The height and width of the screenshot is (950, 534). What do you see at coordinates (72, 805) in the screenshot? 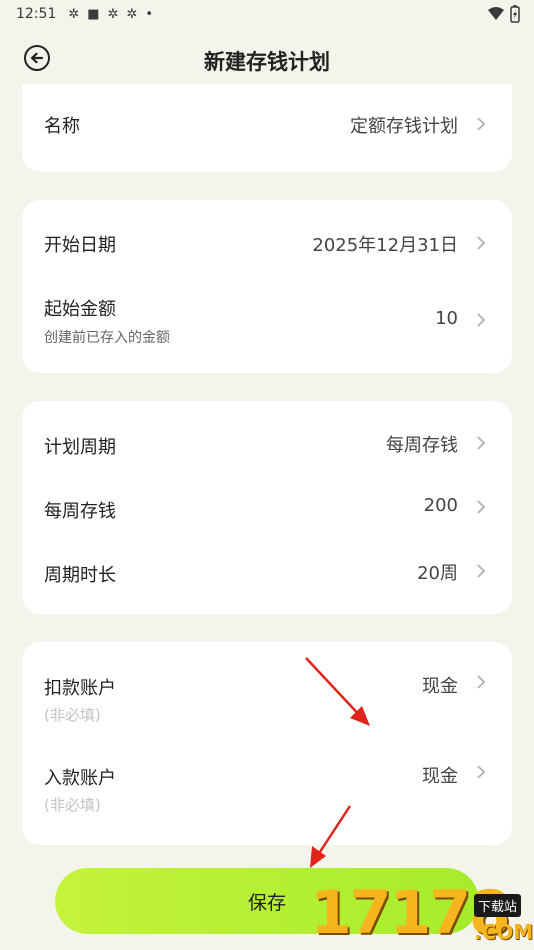
I see `credit-account-hint: (非必填)` at bounding box center [72, 805].